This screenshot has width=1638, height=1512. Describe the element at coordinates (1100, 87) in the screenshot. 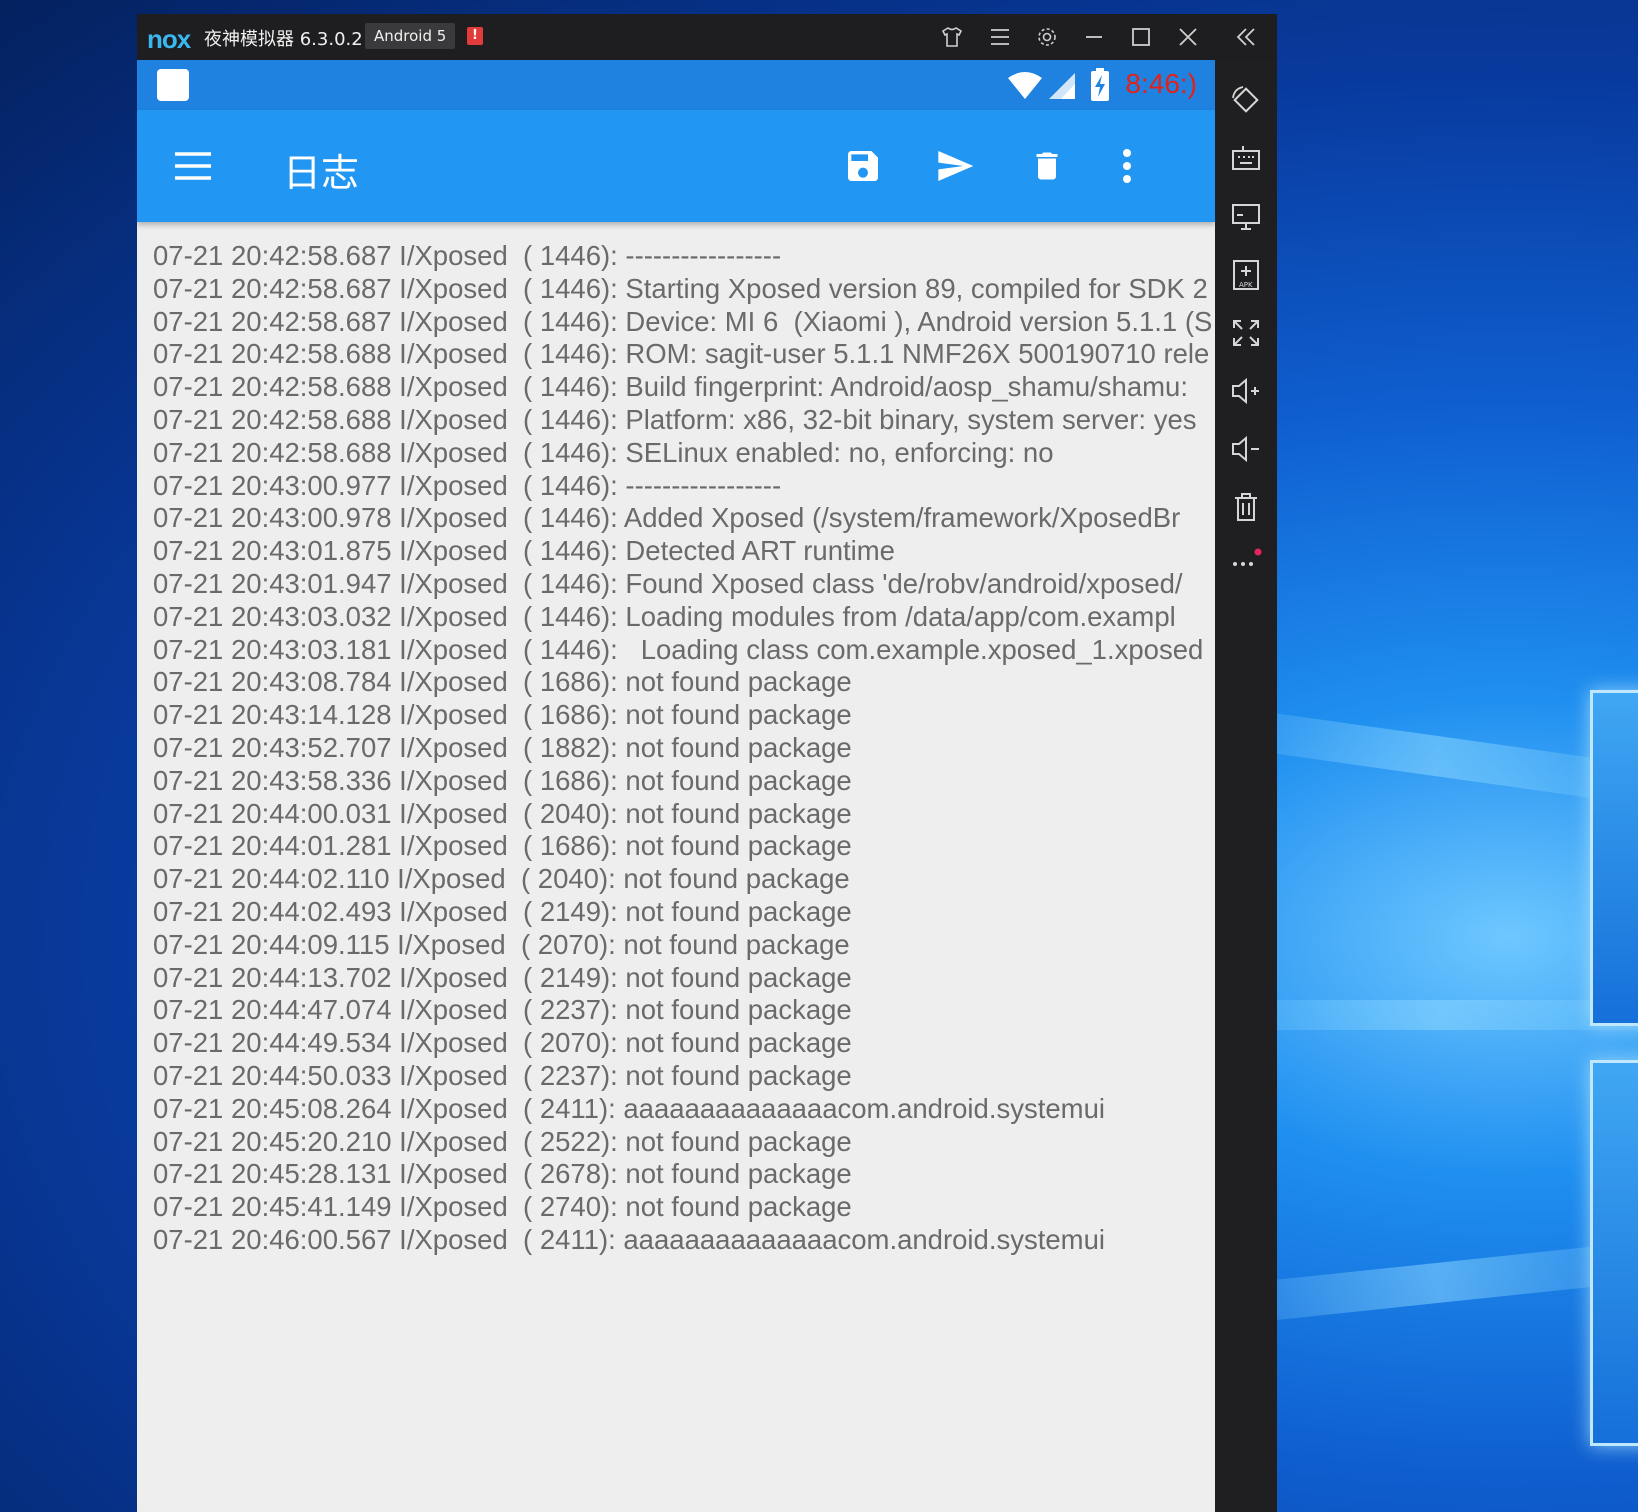

I see `battery-charging-icon` at that location.